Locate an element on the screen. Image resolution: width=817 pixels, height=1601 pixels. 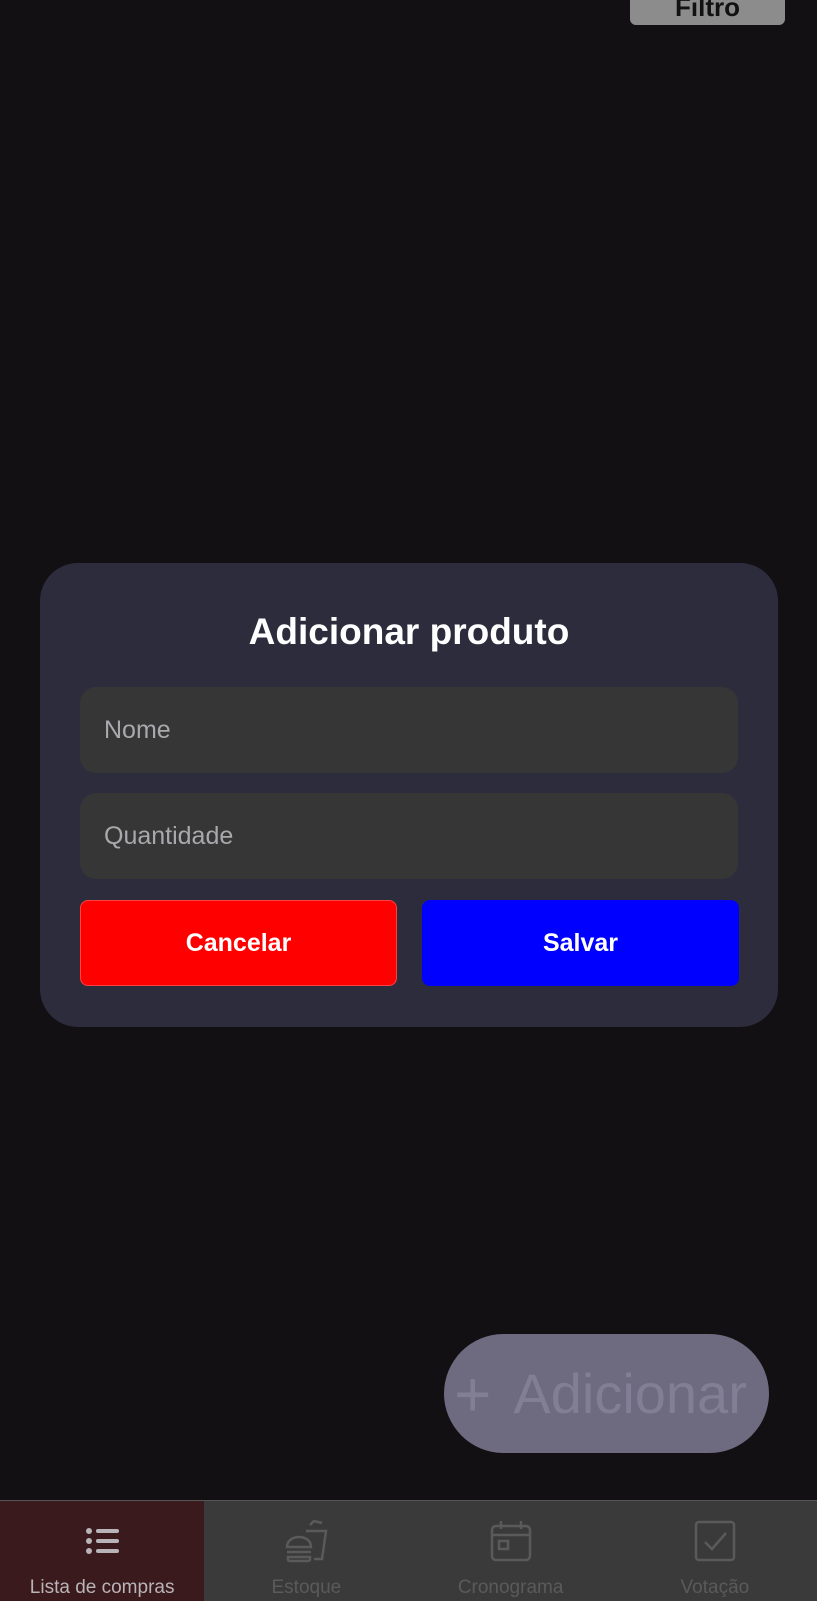
save-button: Salvar is located at coordinates (580, 943).